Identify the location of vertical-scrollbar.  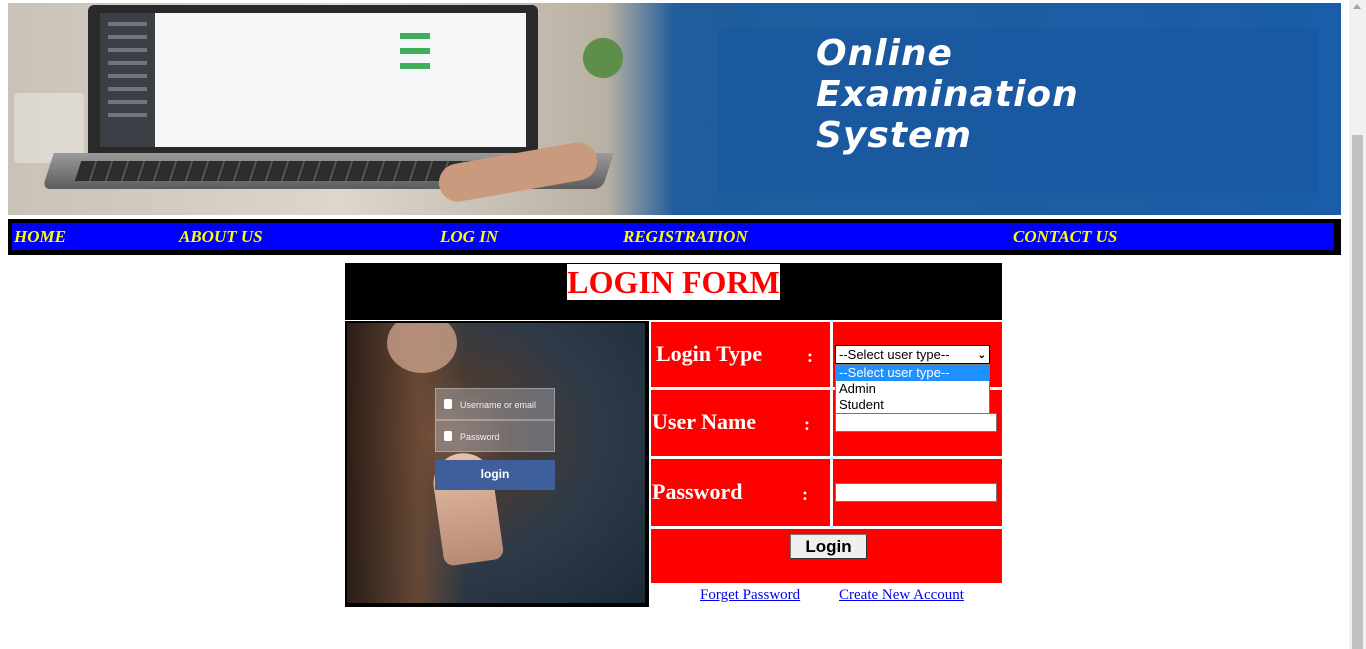
(1357, 324).